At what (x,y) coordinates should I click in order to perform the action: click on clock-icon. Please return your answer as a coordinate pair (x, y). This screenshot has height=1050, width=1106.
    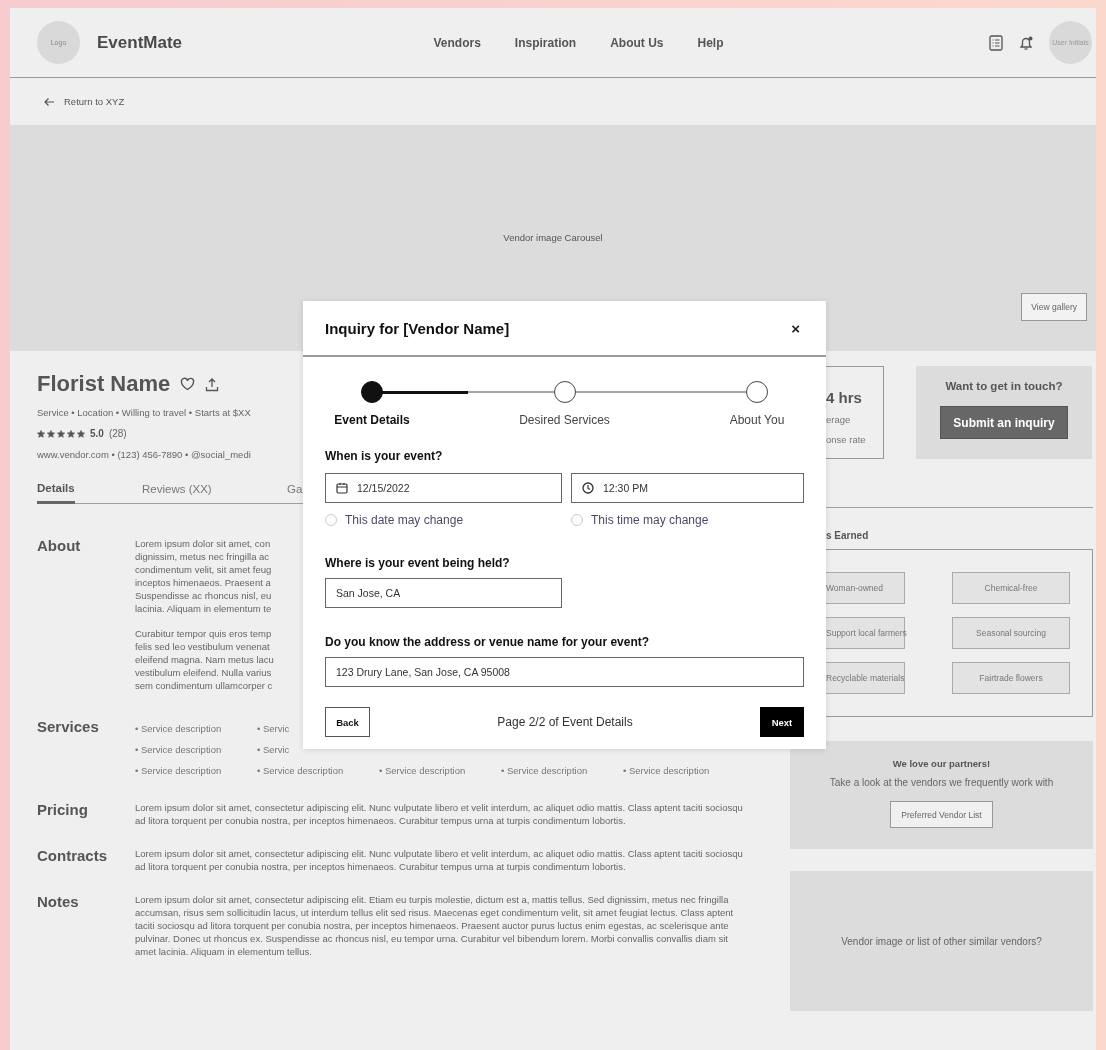
    Looking at the image, I should click on (588, 488).